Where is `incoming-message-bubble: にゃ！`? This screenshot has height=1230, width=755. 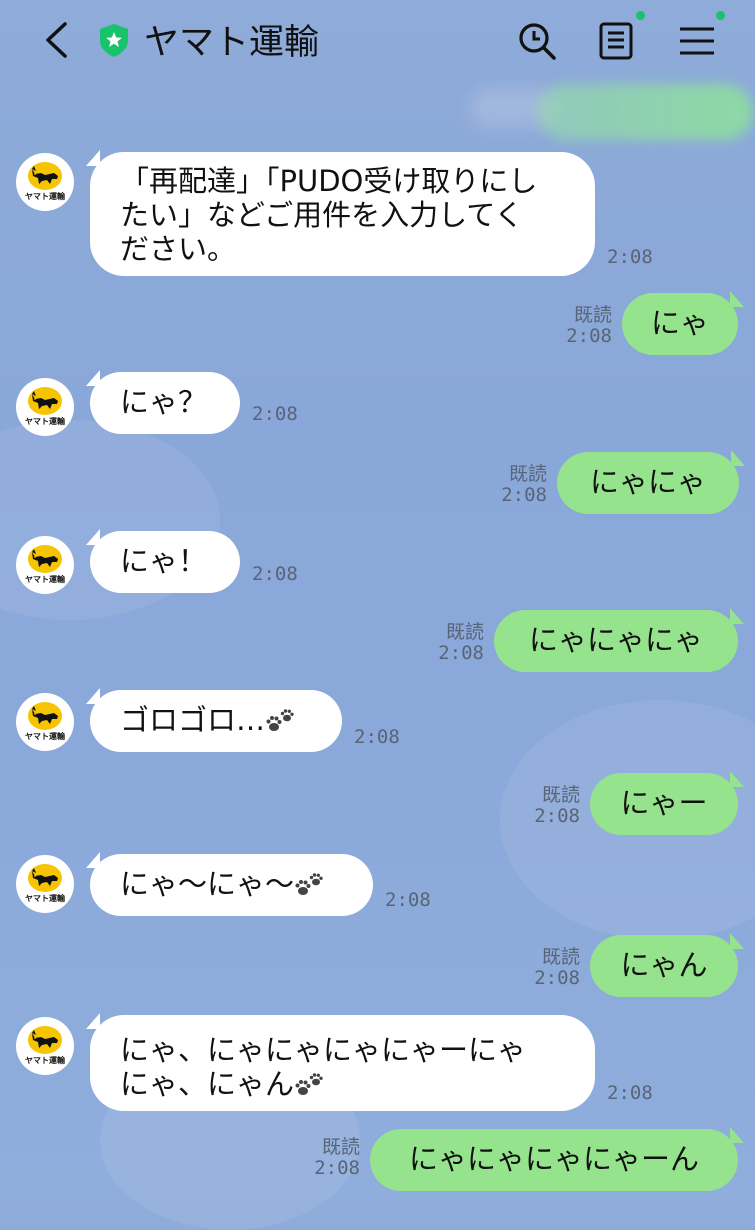 incoming-message-bubble: にゃ！ is located at coordinates (165, 562).